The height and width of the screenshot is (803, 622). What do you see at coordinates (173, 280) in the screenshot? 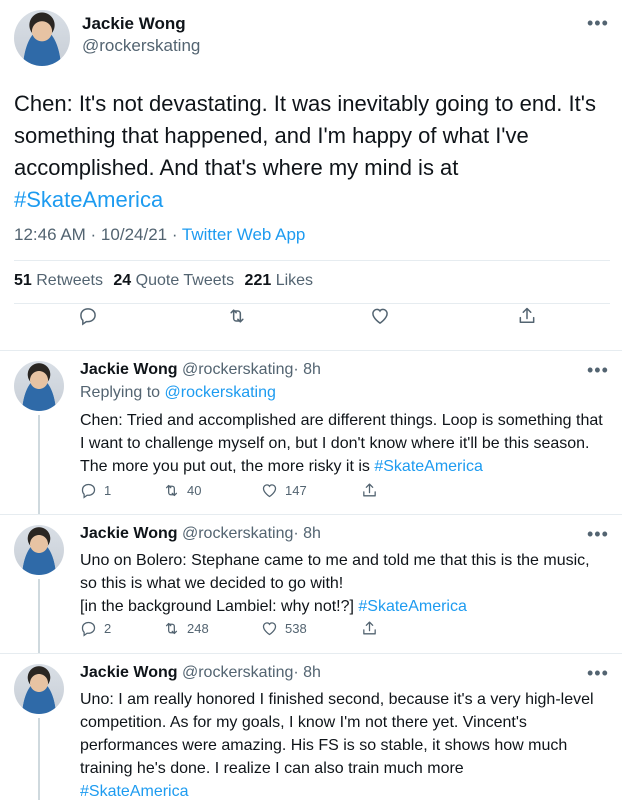
I see `quote-tweets-stat: 24 Quote Tweets` at bounding box center [173, 280].